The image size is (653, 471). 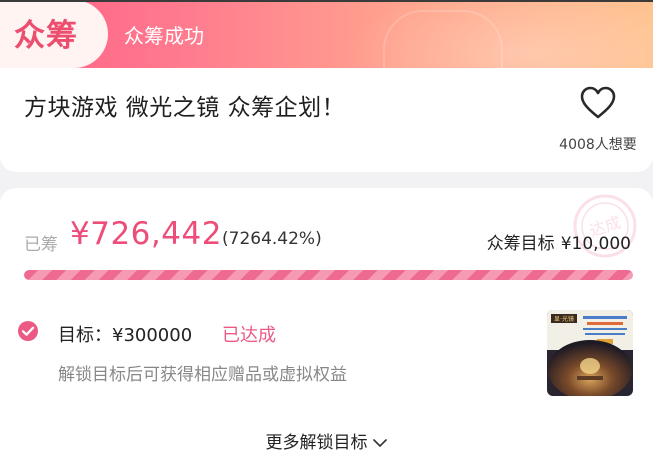 What do you see at coordinates (272, 239) in the screenshot?
I see `raised-percent: (7264.42%)` at bounding box center [272, 239].